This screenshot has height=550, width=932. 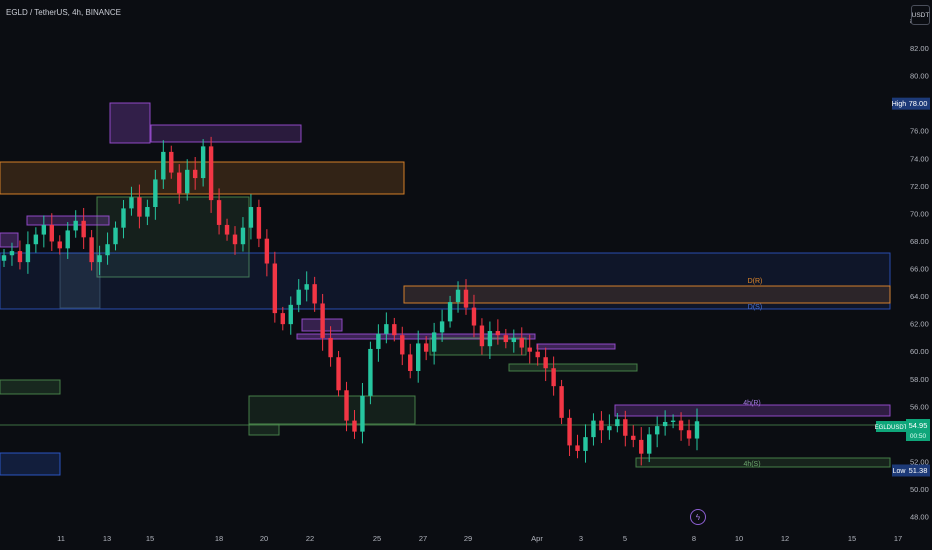 I want to click on currency-button: USDT, so click(x=920, y=15).